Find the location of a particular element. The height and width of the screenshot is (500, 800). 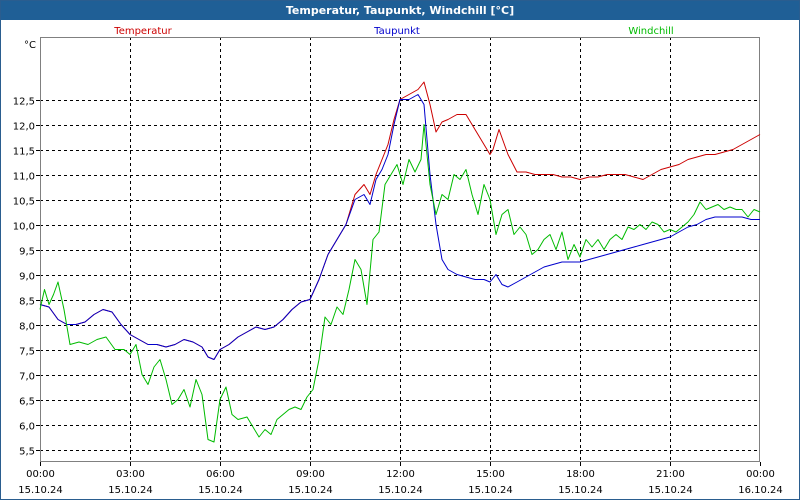

y-tick-label: 7,5 is located at coordinates (27, 352).